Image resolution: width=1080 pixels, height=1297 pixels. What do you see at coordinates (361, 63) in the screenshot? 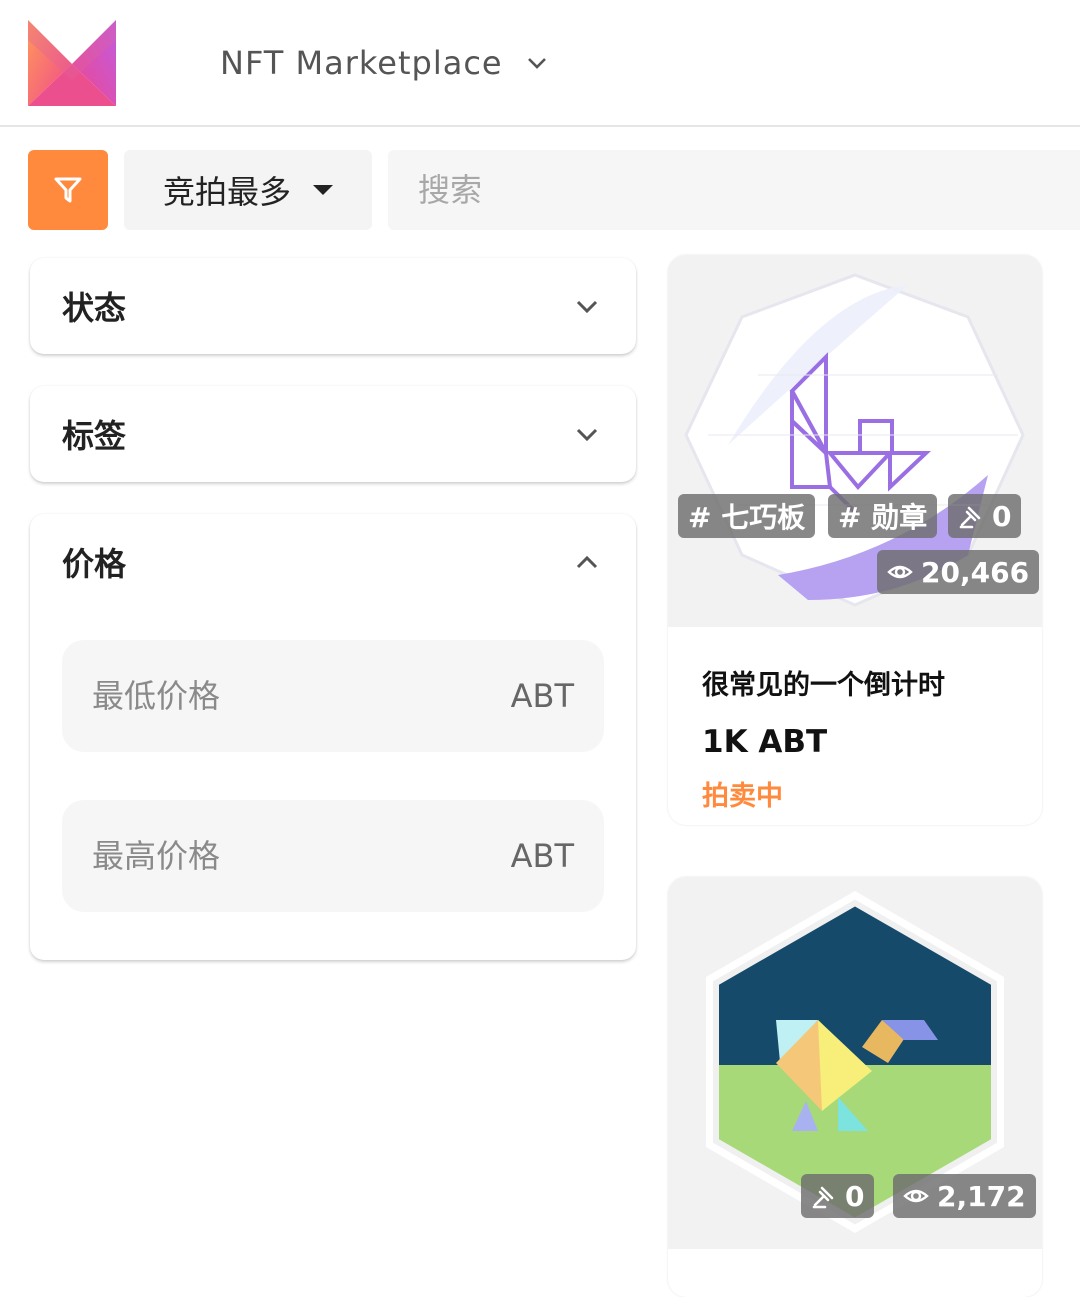
I see `app-title: NFT Marketplace` at bounding box center [361, 63].